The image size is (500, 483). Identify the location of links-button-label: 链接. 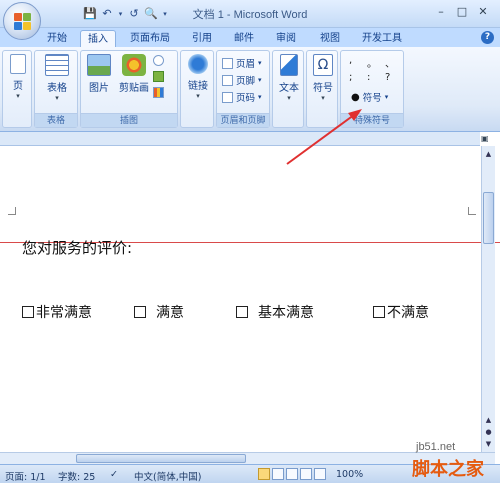
(198, 86).